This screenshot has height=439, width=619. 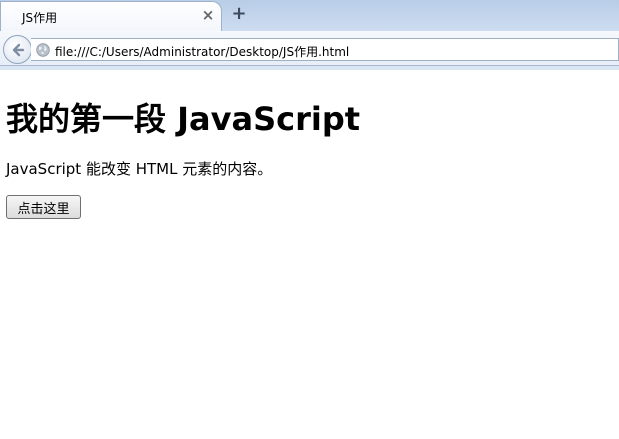 I want to click on tab-js-page: JS作用 ×, so click(x=111, y=16).